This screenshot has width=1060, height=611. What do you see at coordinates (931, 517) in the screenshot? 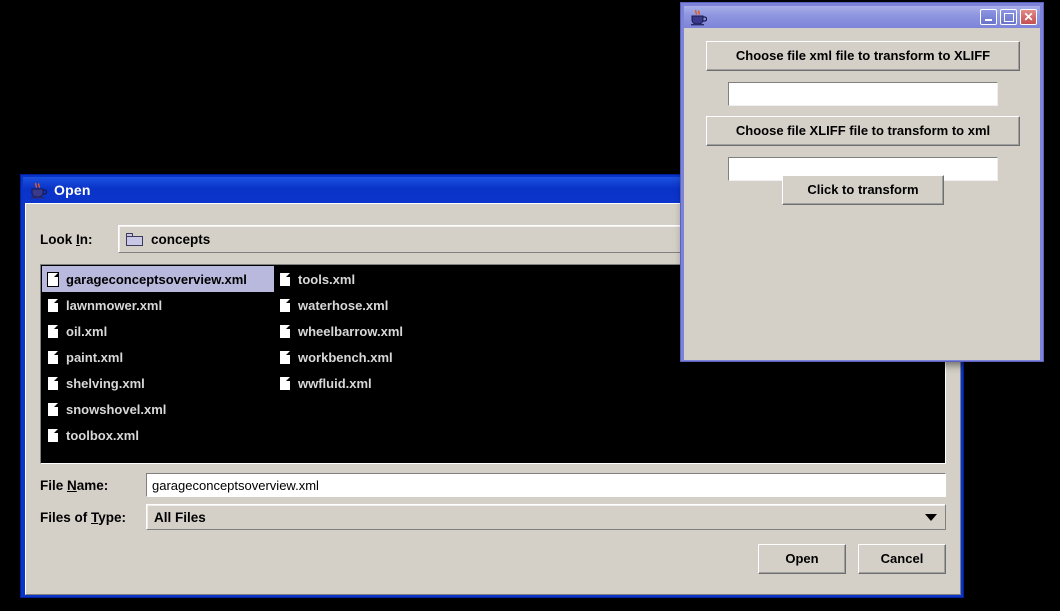
I see `chevron-down-icon` at bounding box center [931, 517].